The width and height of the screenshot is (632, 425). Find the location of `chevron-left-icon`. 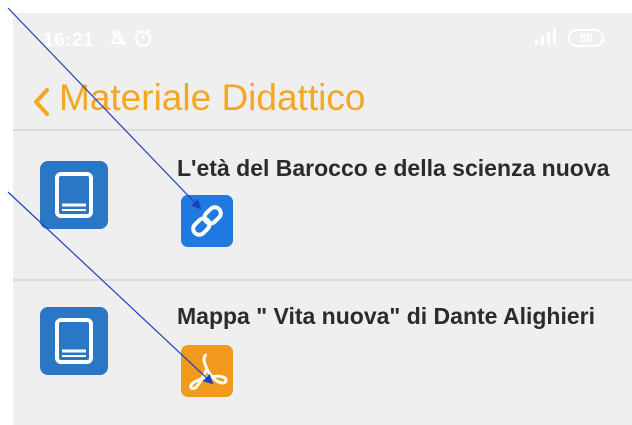

chevron-left-icon is located at coordinates (41, 102).